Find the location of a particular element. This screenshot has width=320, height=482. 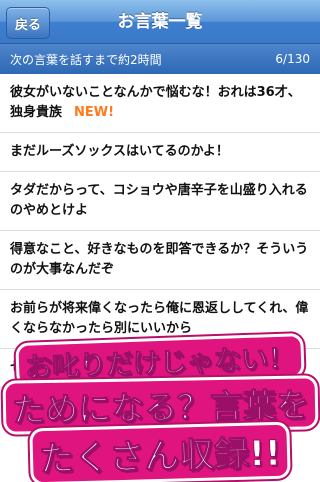

status-strip: 次の言葉を話すまで約2時間 6/130 is located at coordinates (160, 59).